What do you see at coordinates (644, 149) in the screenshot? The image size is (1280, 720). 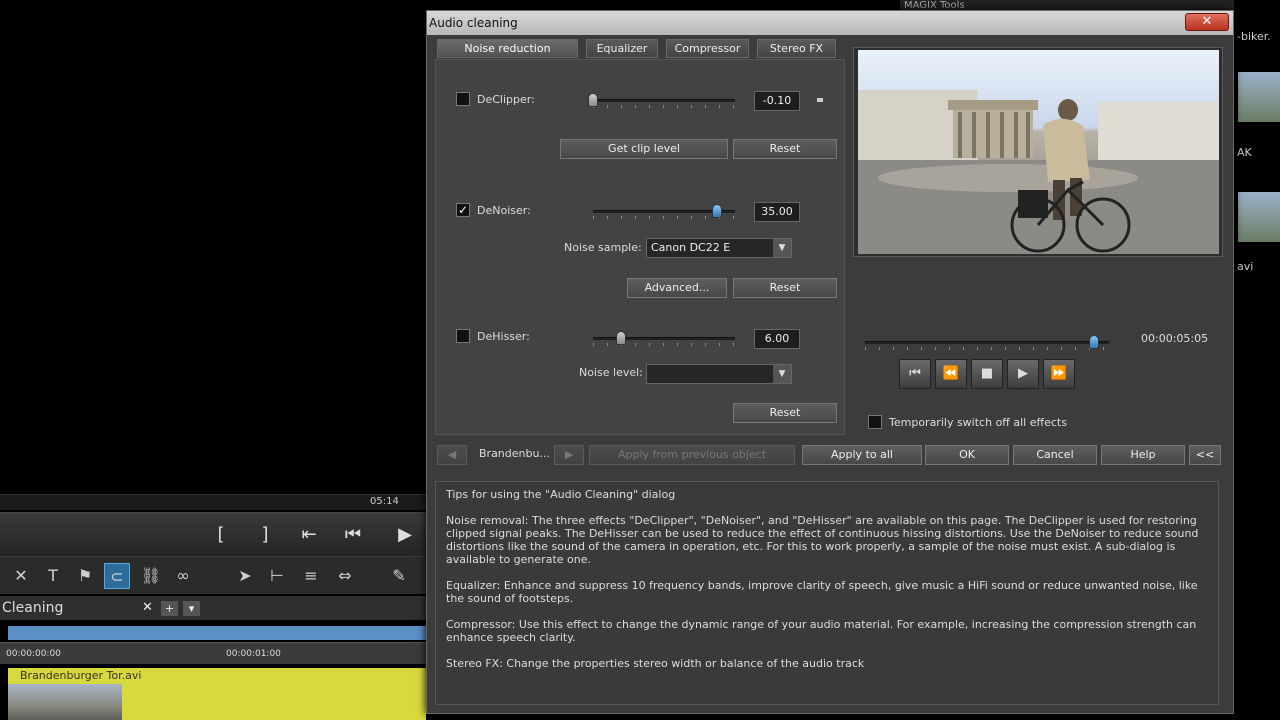 I see `get-clip-level-button: Get clip level` at bounding box center [644, 149].